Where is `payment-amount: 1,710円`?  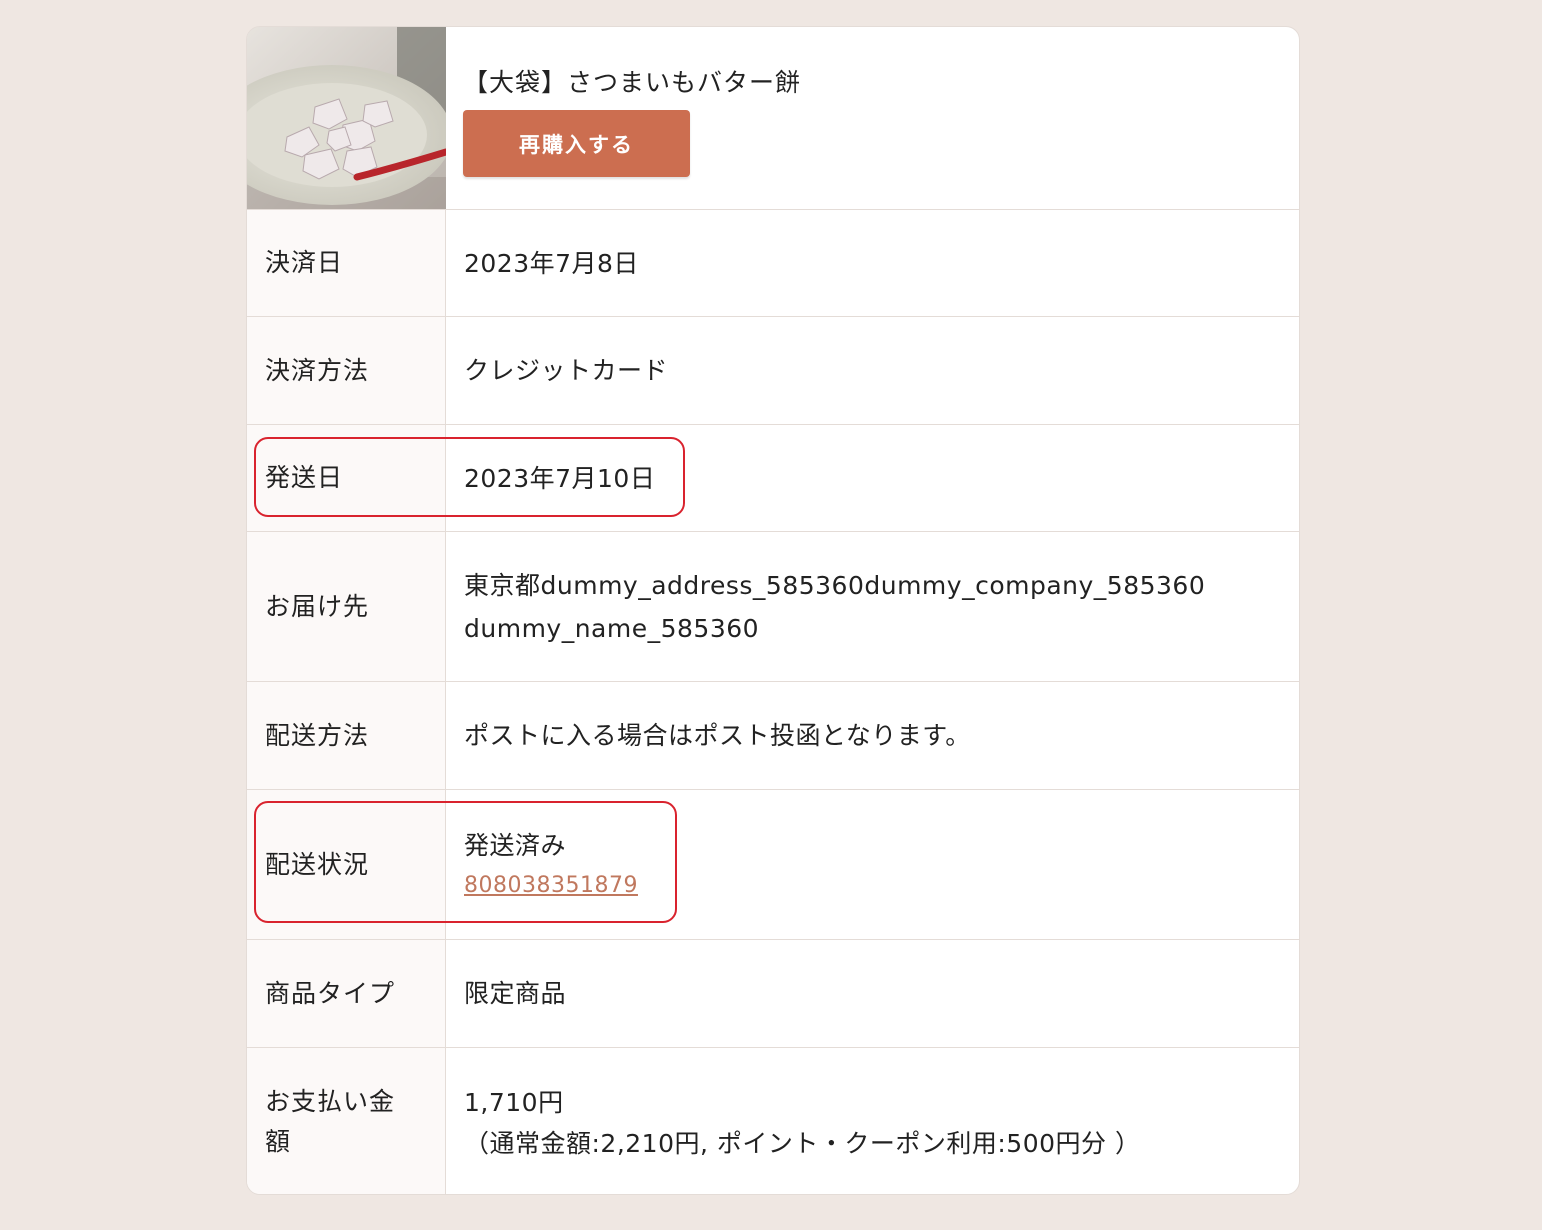
payment-amount: 1,710円 is located at coordinates (514, 1102).